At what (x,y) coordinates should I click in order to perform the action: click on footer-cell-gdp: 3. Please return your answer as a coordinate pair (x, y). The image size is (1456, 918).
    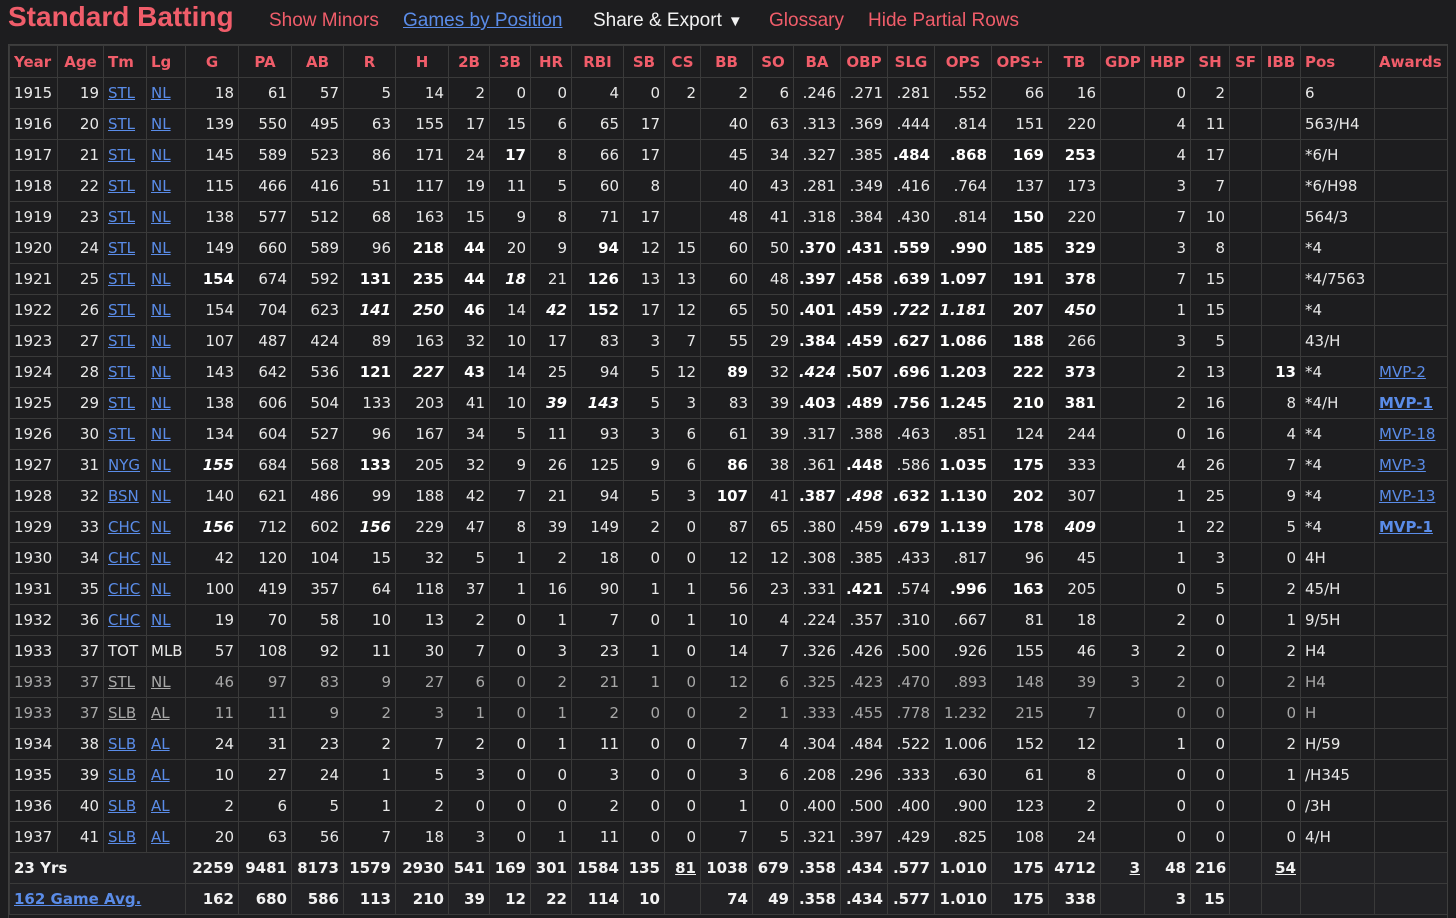
    Looking at the image, I should click on (1122, 868).